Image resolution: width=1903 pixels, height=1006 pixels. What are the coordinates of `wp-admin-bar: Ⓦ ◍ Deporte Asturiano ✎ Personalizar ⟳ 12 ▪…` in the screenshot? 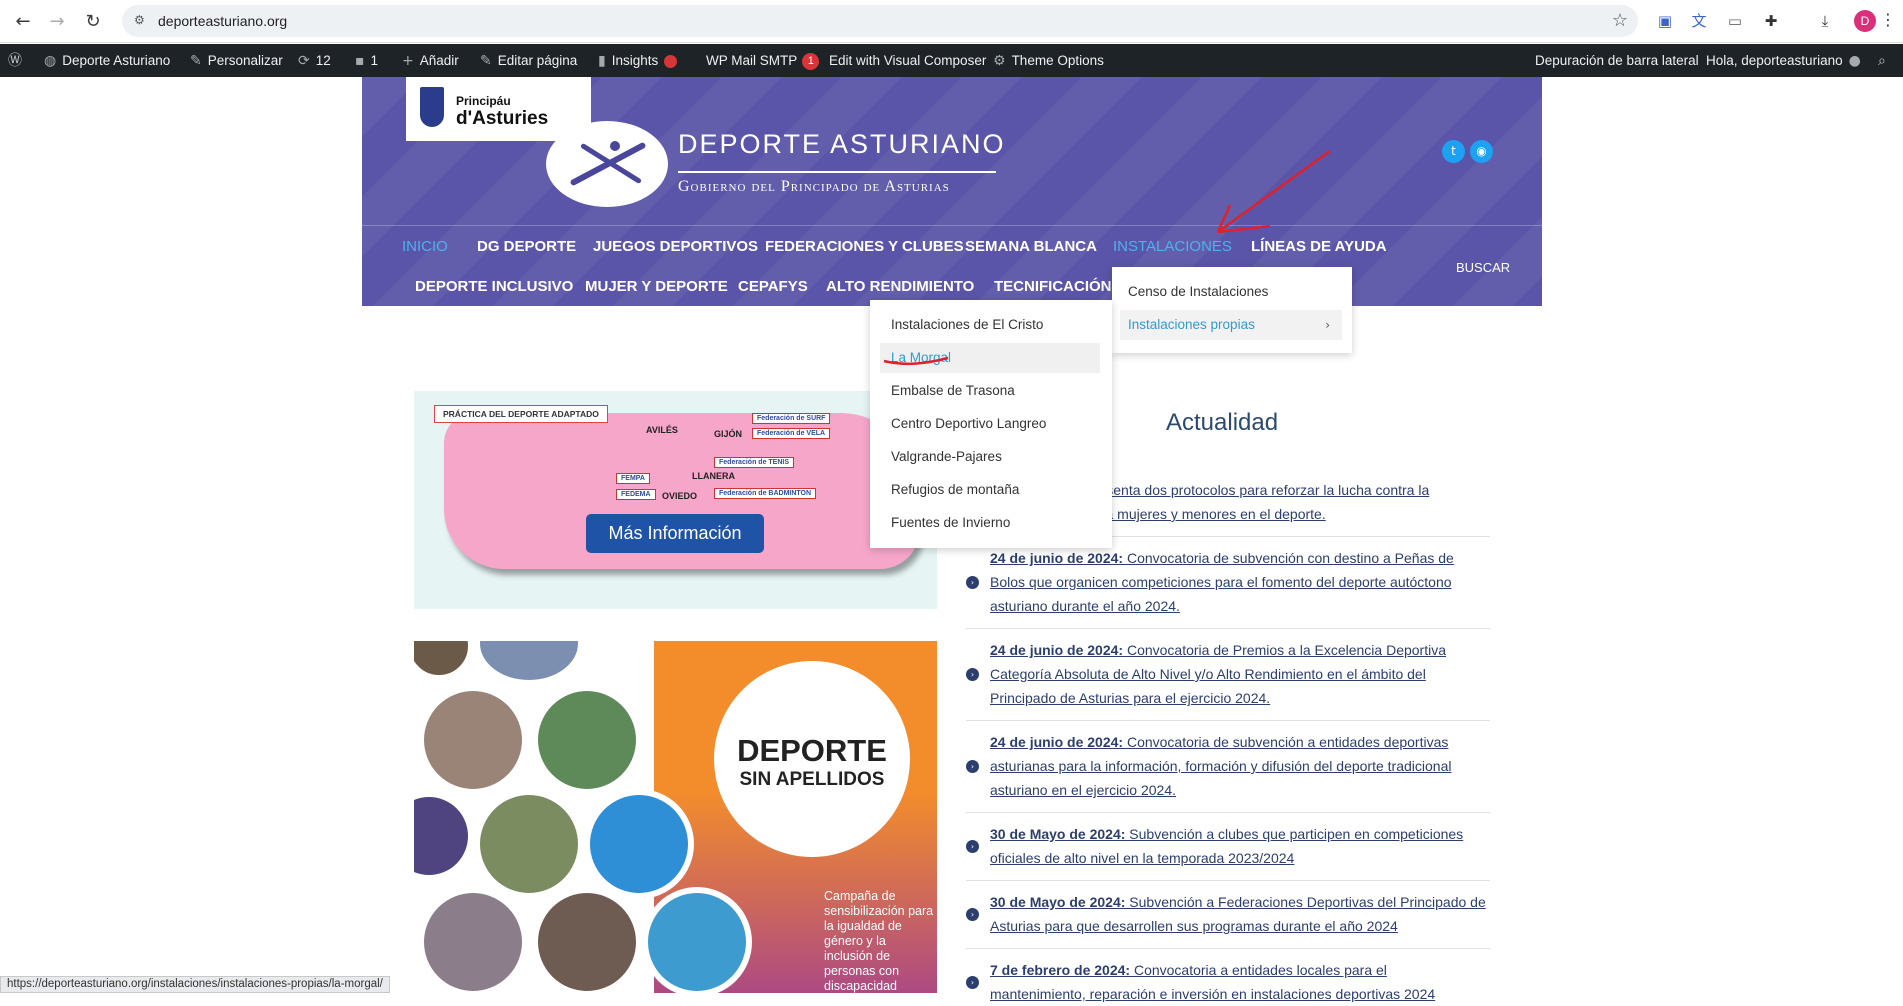 It's located at (951, 60).